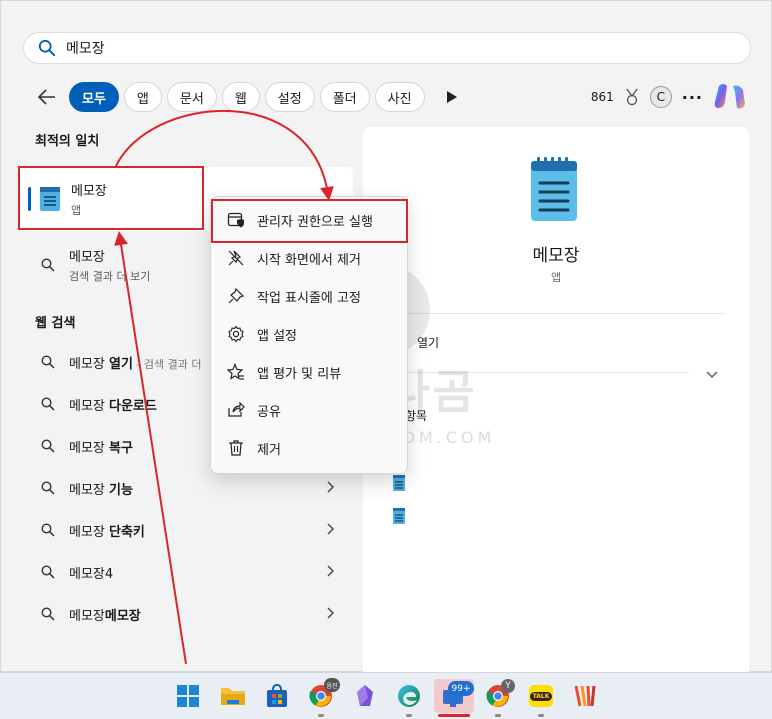 Image resolution: width=772 pixels, height=719 pixels. I want to click on store-button, so click(277, 696).